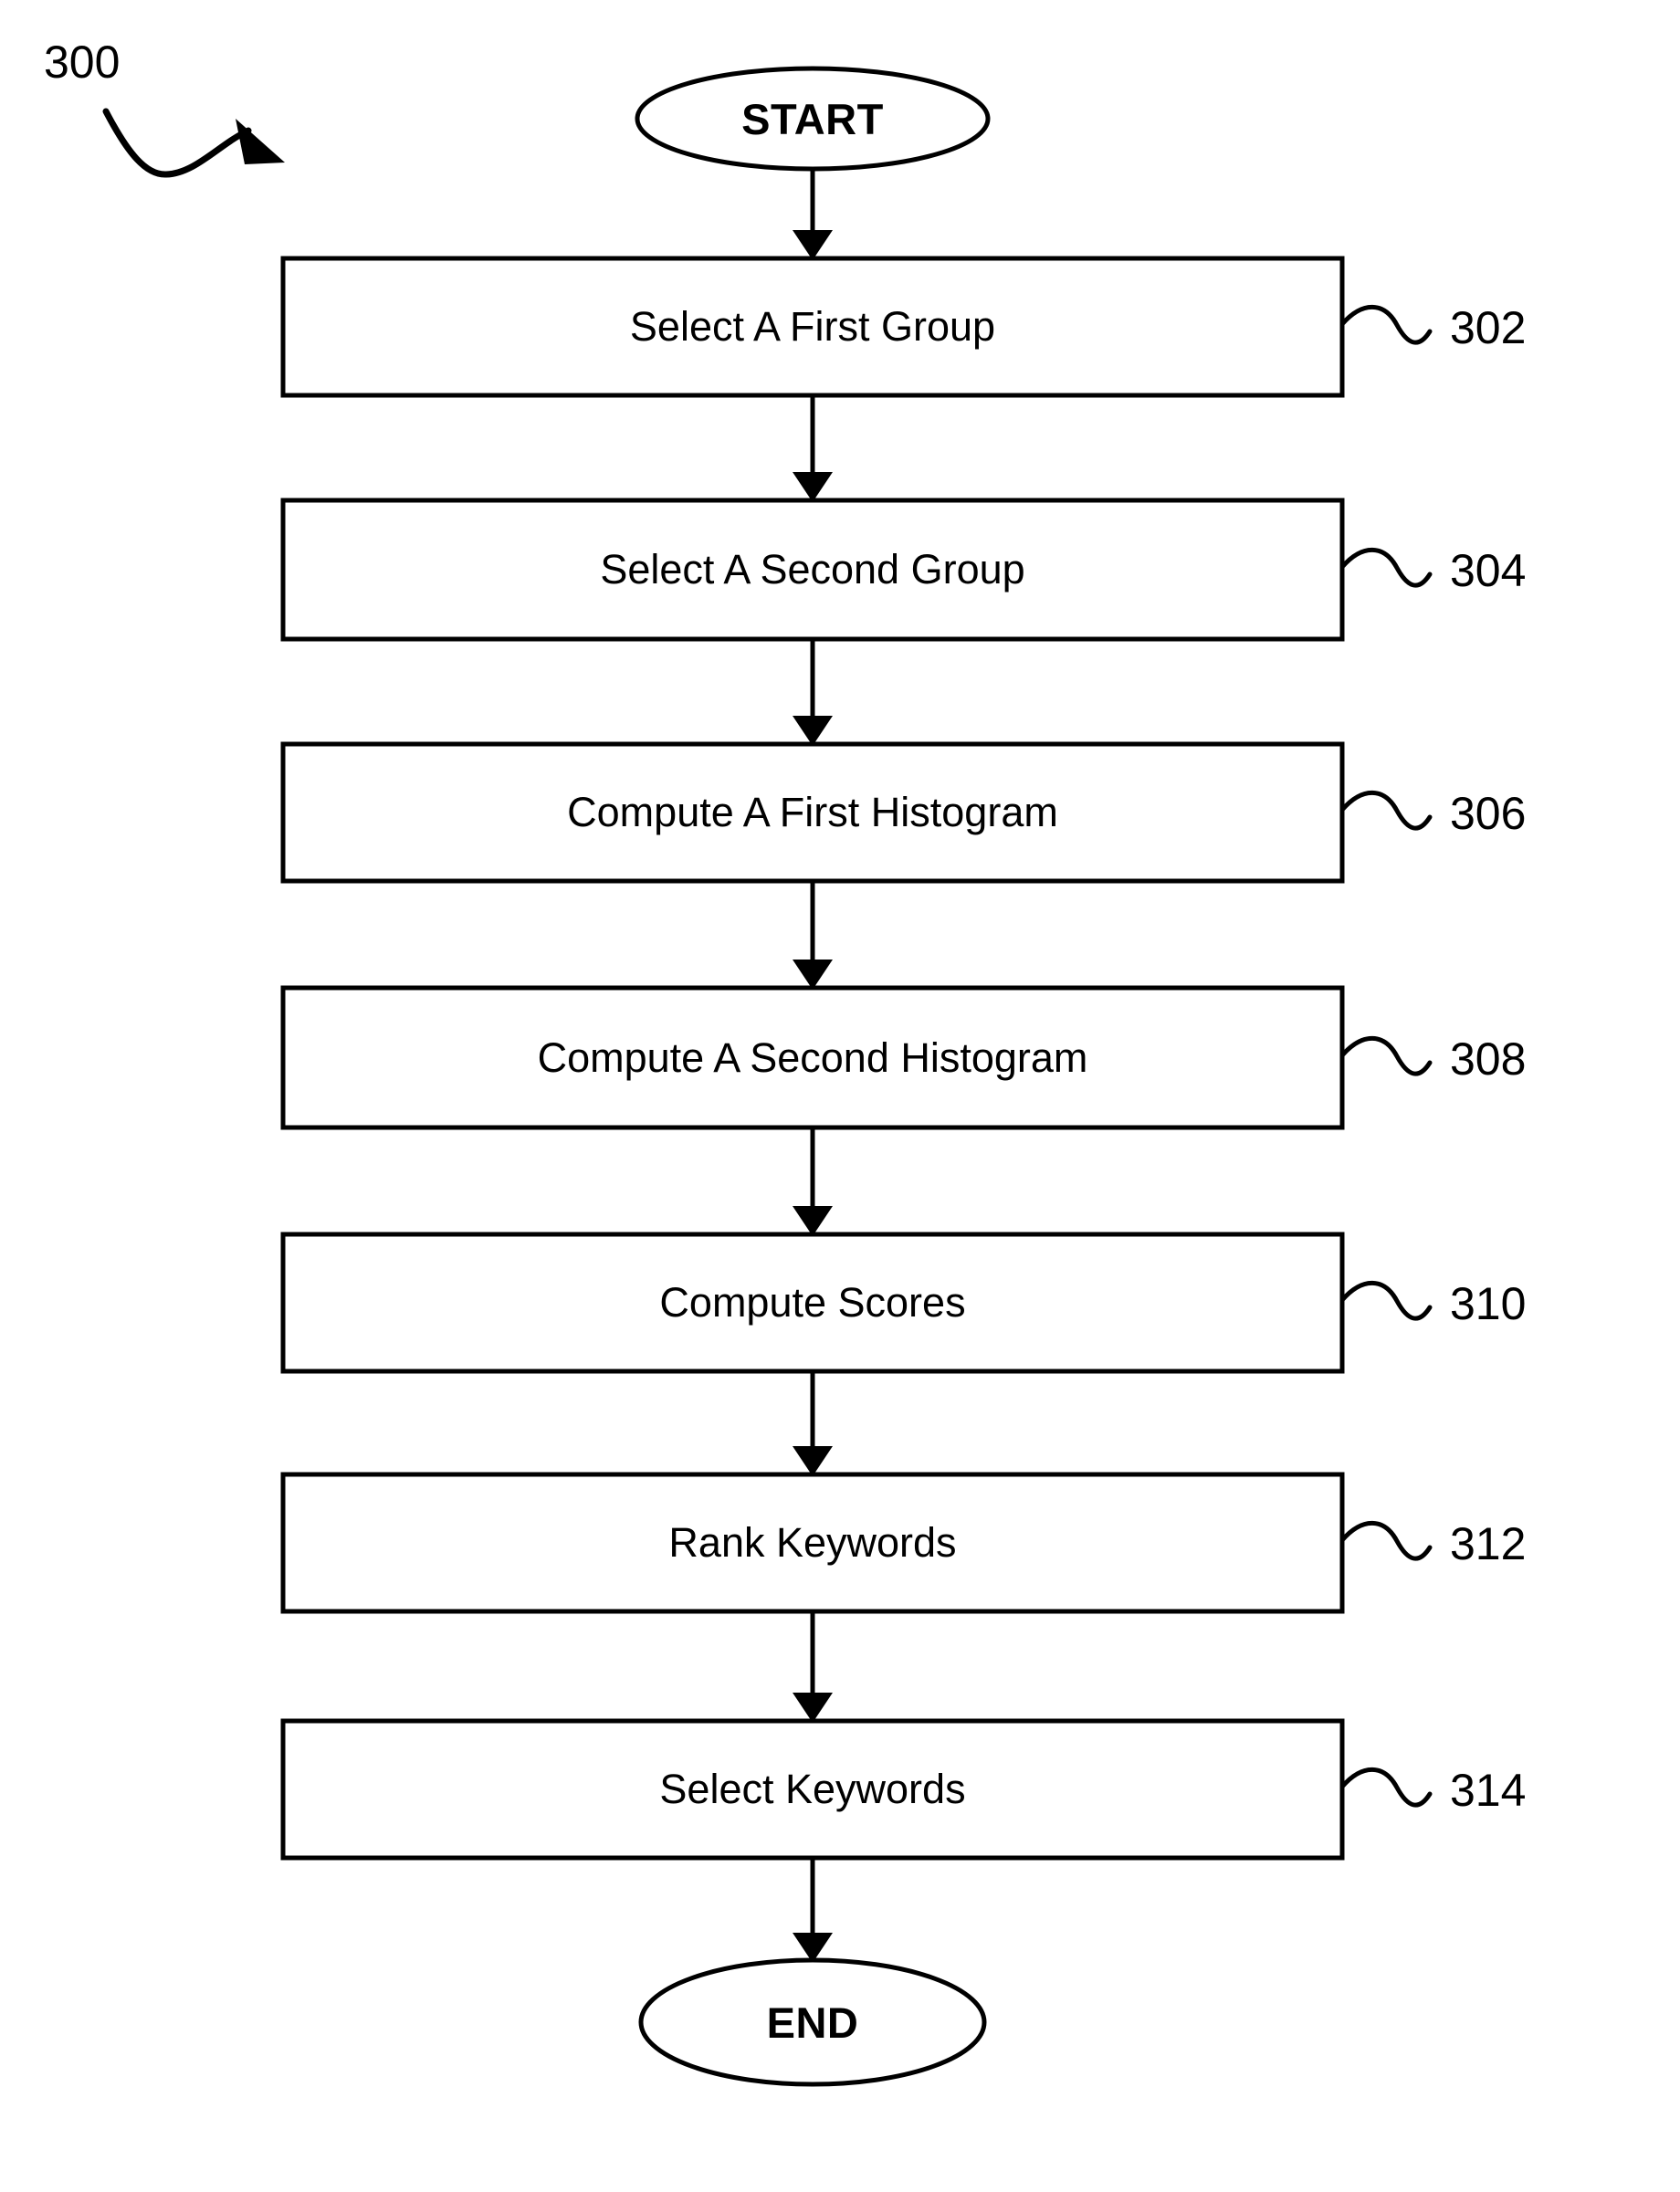  I want to click on end-label: END, so click(813, 2022).